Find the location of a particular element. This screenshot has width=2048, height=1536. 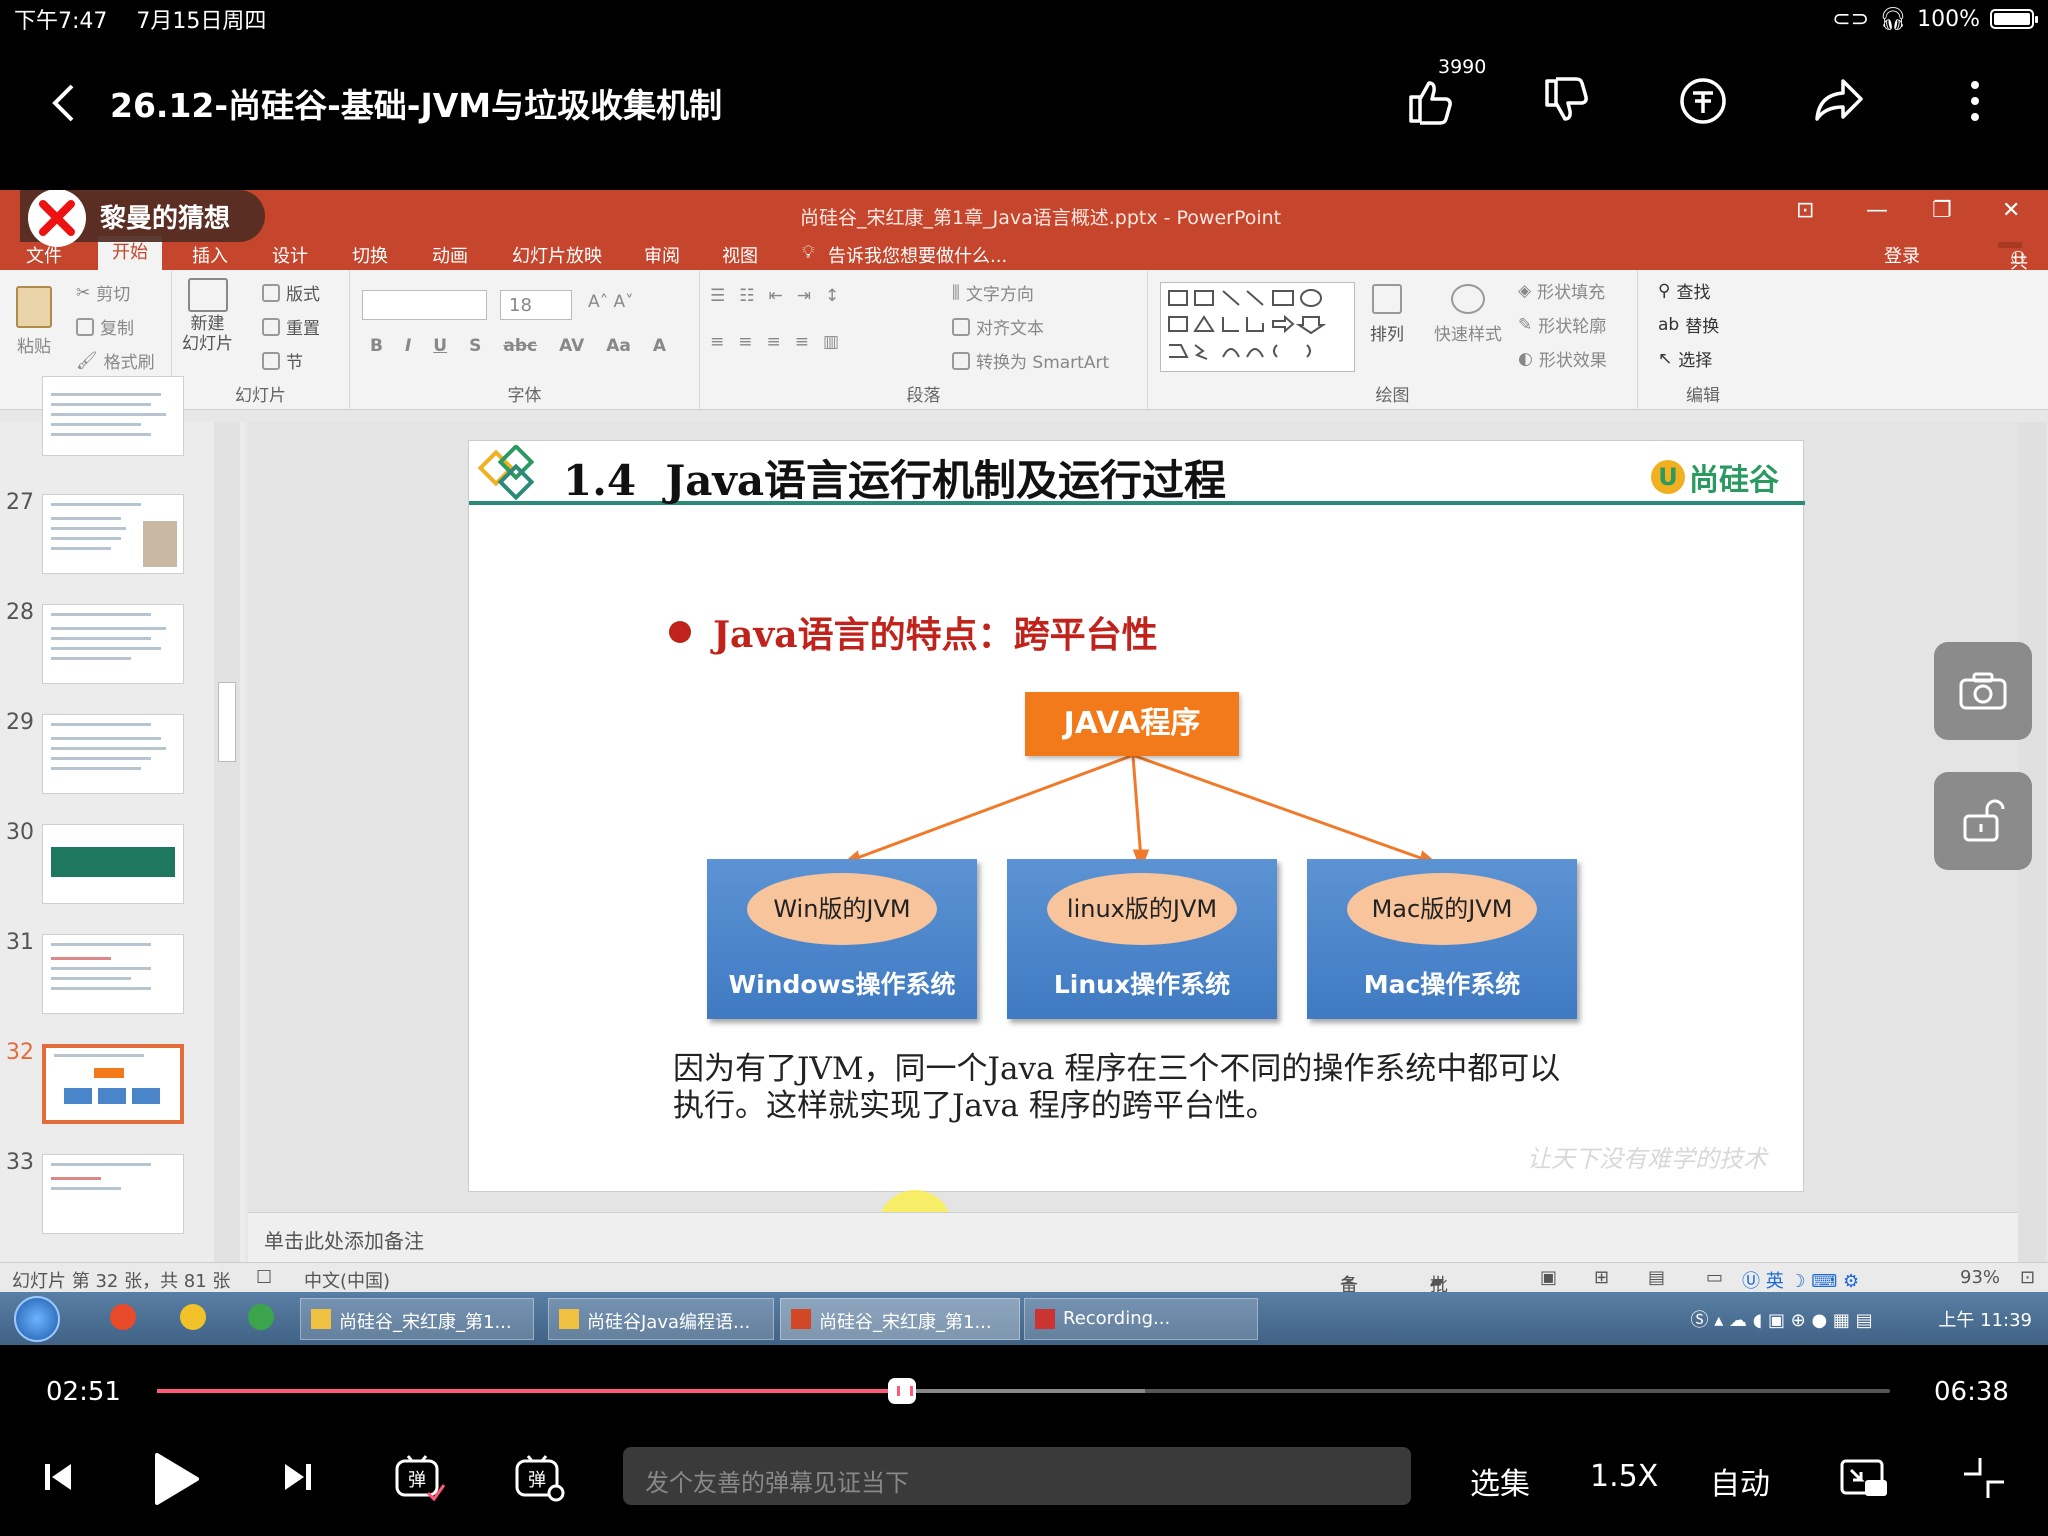

format-painter-button: 🖌︎ 格式刷 is located at coordinates (115, 361).